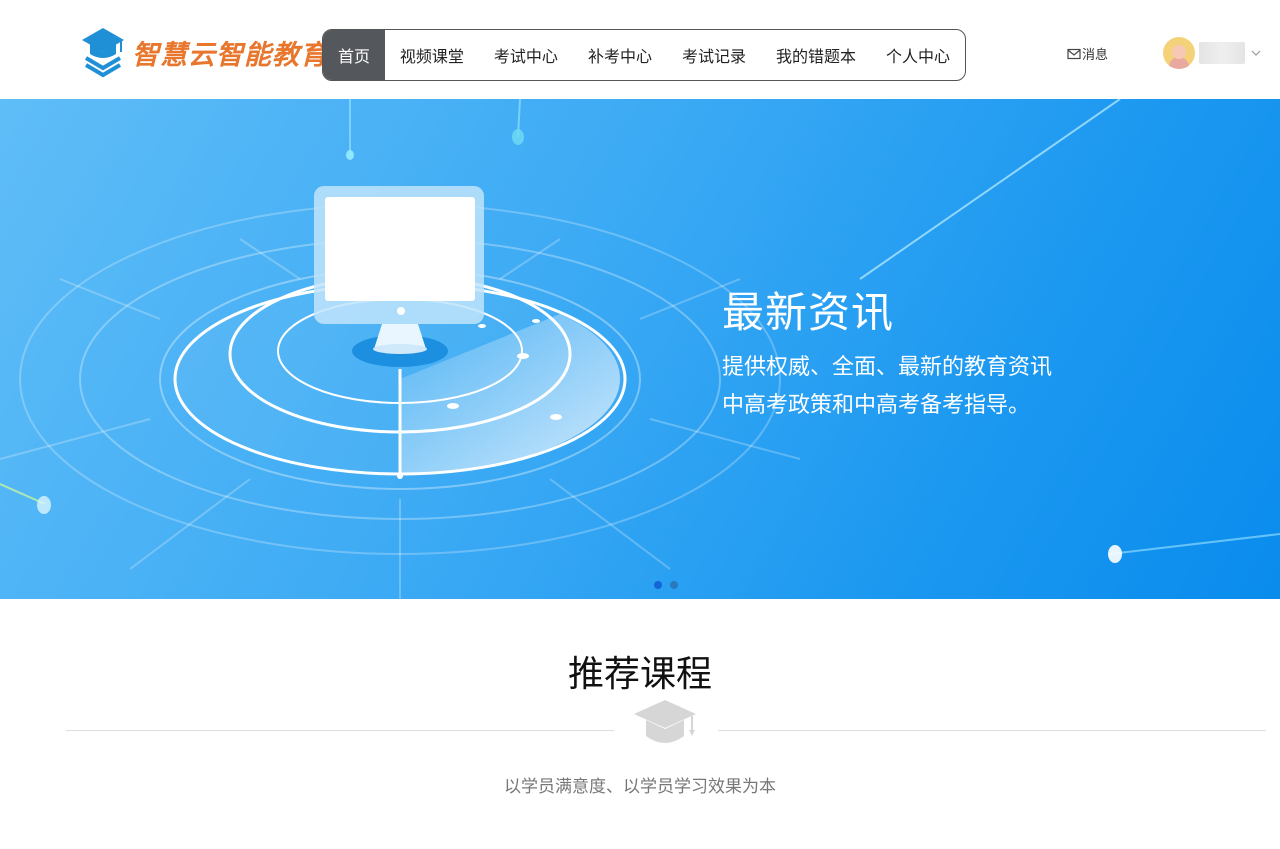 The width and height of the screenshot is (1280, 849). Describe the element at coordinates (918, 55) in the screenshot. I see `nav-item-personal-center: 个人中心` at that location.